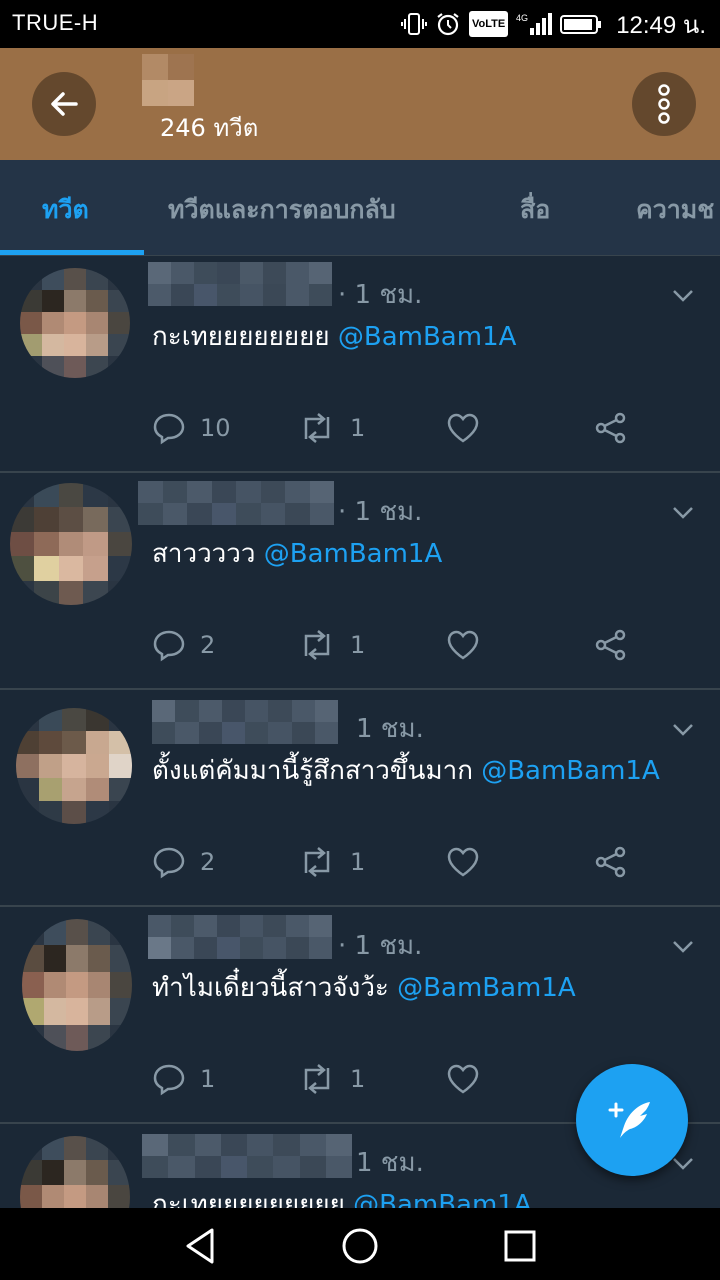 This screenshot has width=720, height=1280. I want to click on nav-home-button, so click(360, 1246).